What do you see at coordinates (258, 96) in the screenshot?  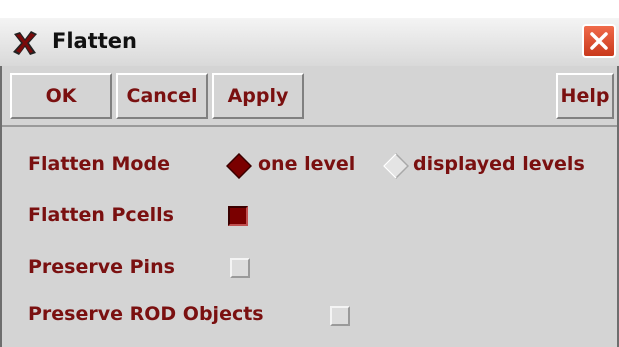 I see `apply-button: Apply` at bounding box center [258, 96].